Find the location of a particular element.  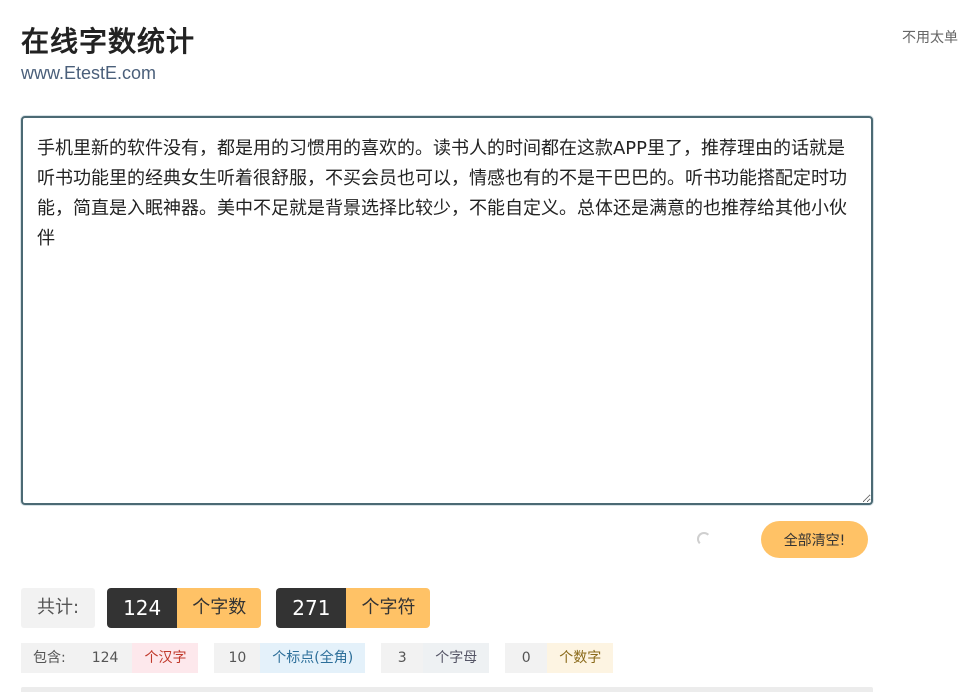

letter-count-value: 3 is located at coordinates (402, 658).